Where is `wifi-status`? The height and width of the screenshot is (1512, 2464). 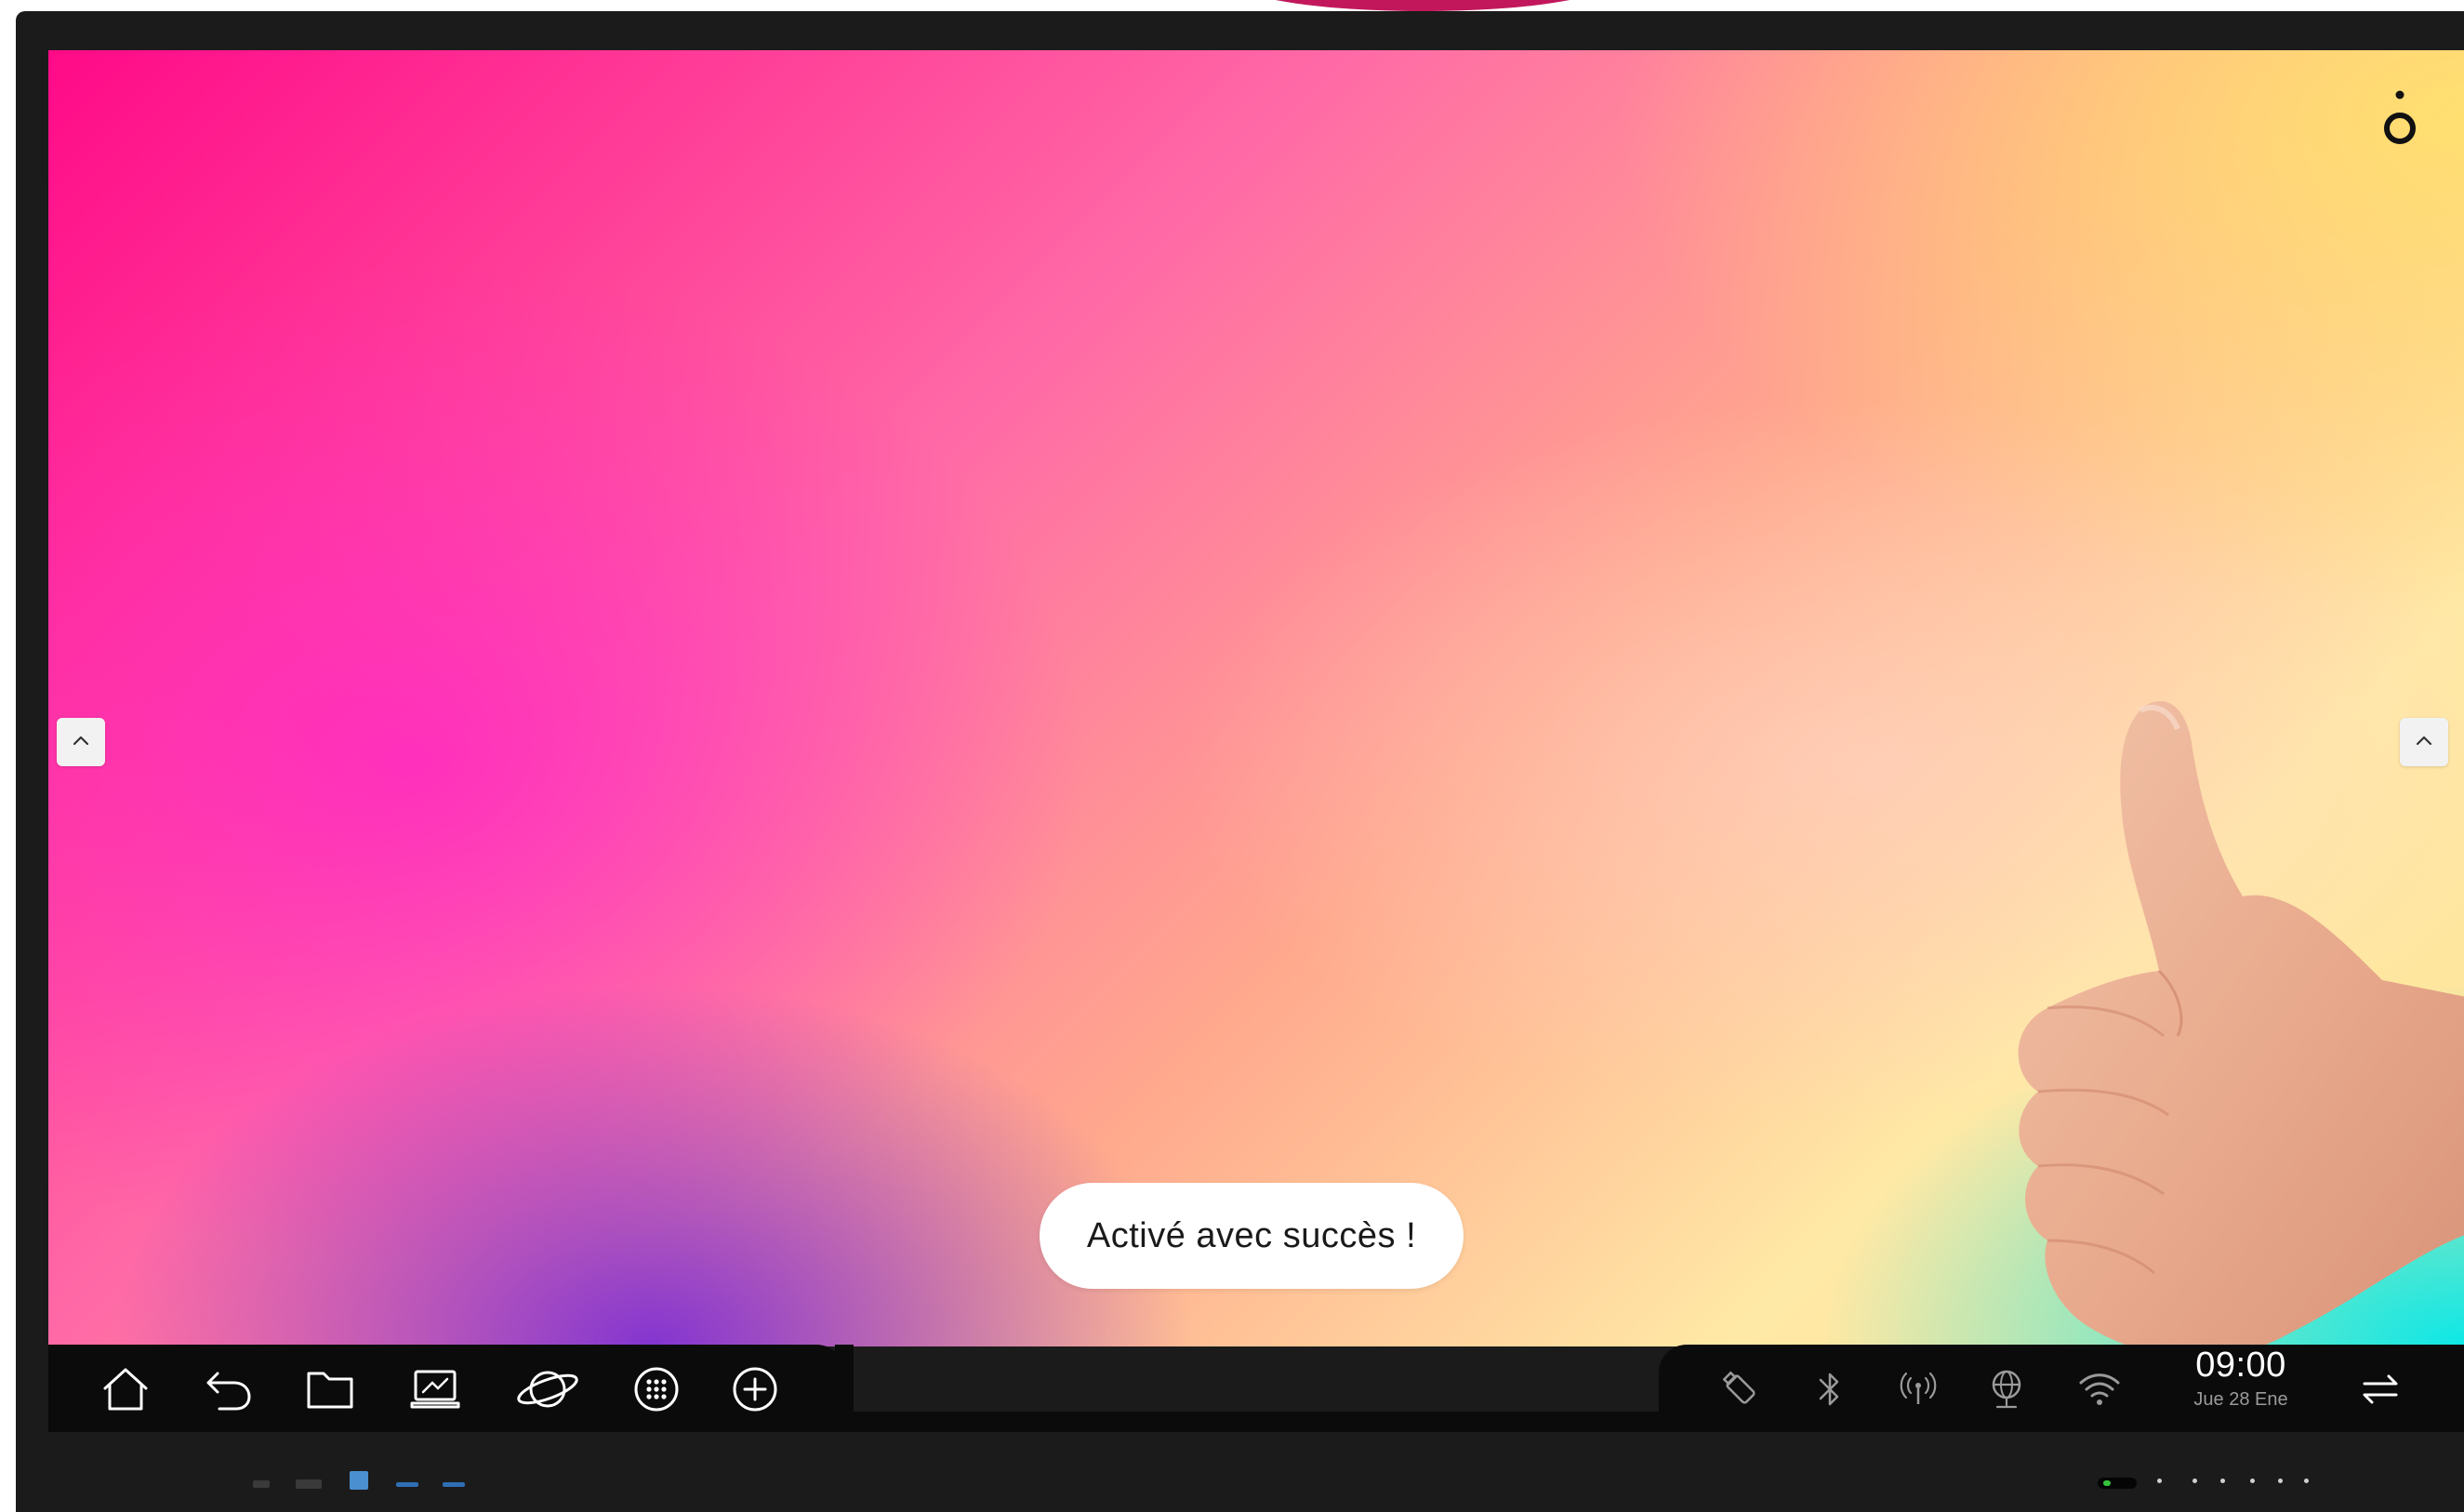
wifi-status is located at coordinates (2099, 1389).